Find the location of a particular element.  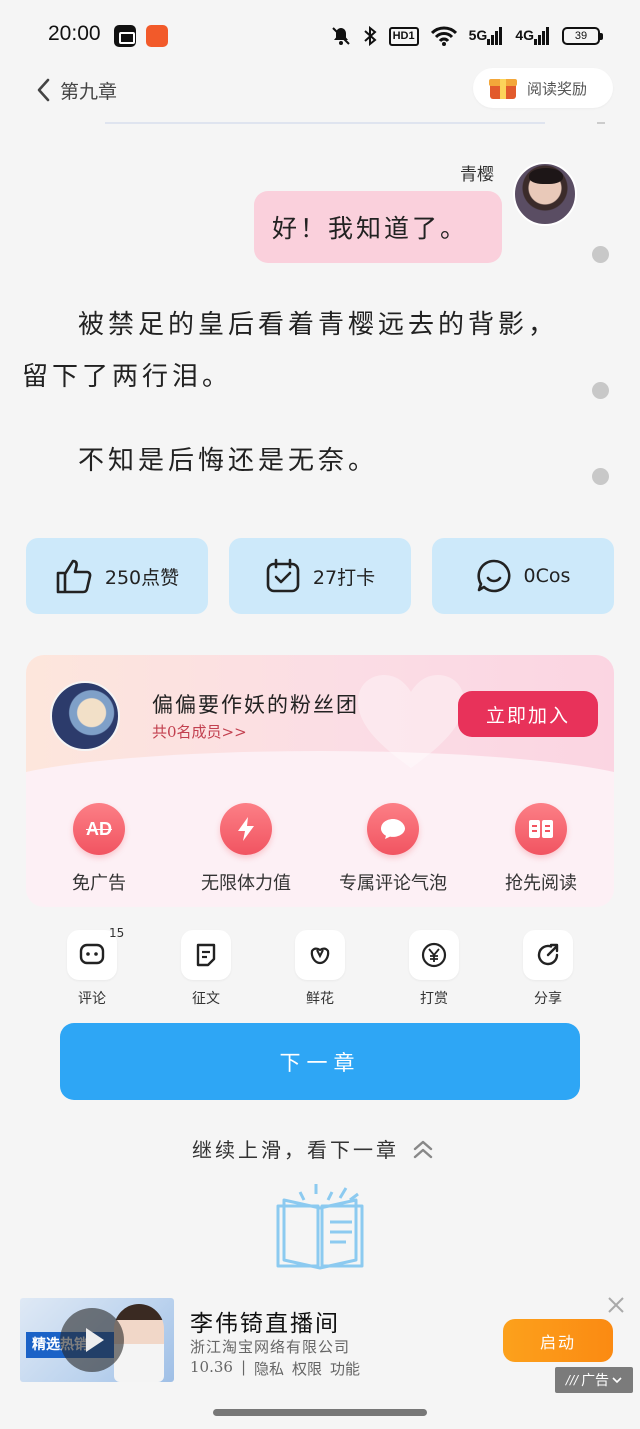

tool-label: 打赏 is located at coordinates (434, 999).